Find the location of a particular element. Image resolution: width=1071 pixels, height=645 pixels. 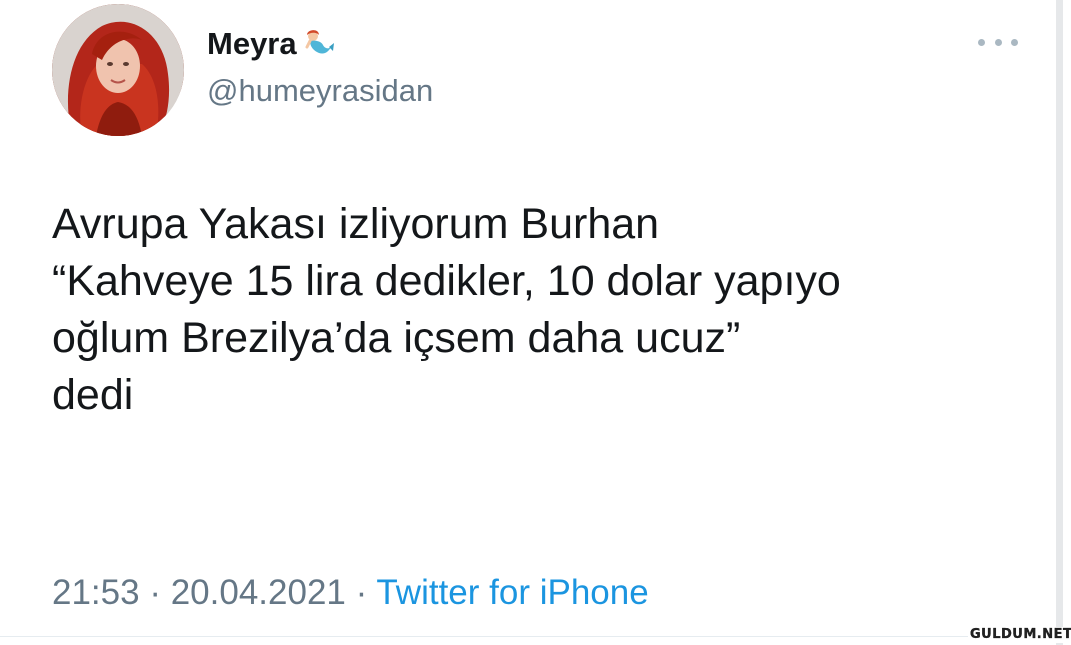

user-handle: @humeyrasidan is located at coordinates (320, 91).